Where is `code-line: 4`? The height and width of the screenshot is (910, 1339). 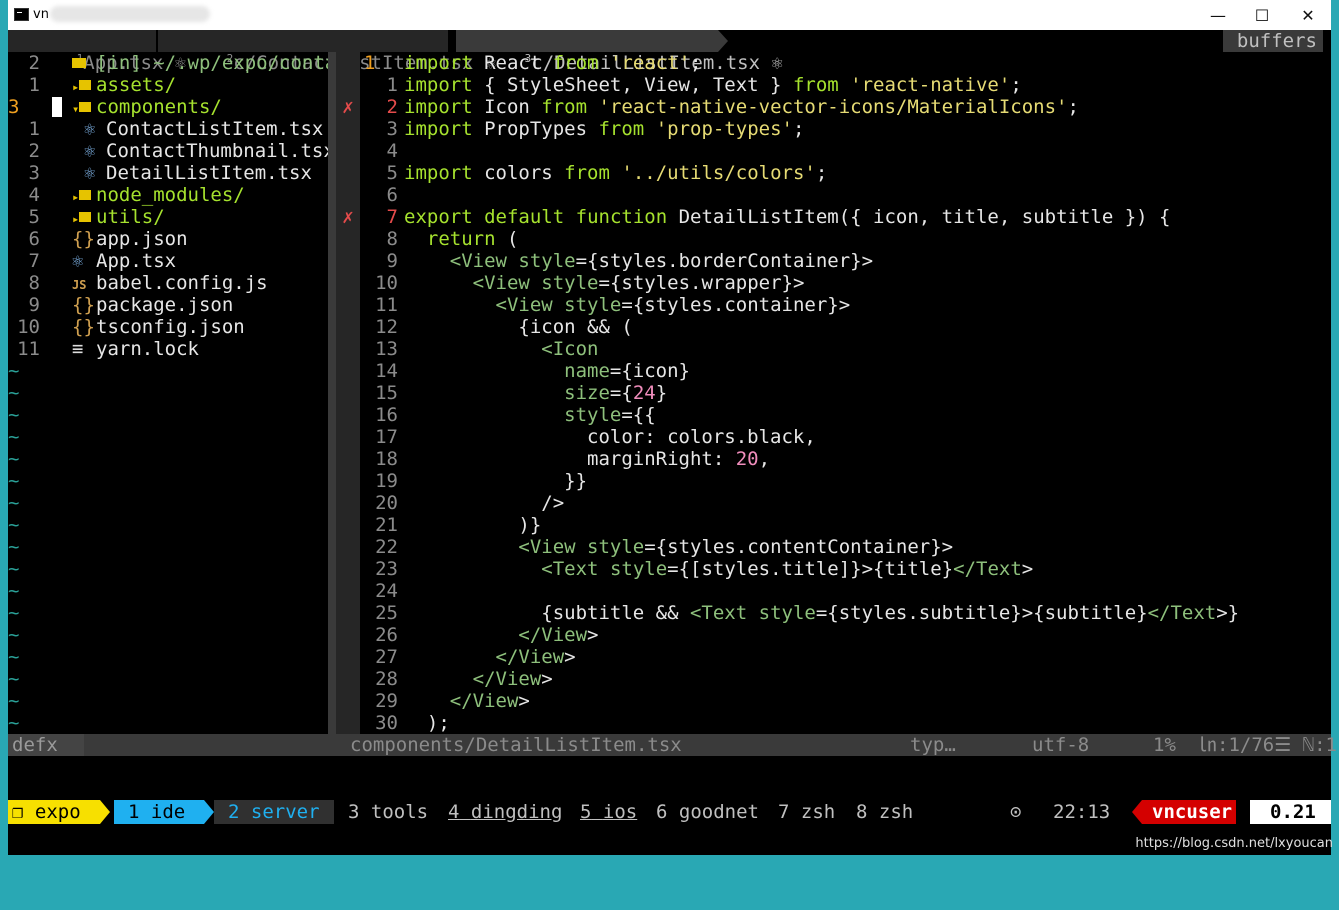
code-line: 4 is located at coordinates (845, 151).